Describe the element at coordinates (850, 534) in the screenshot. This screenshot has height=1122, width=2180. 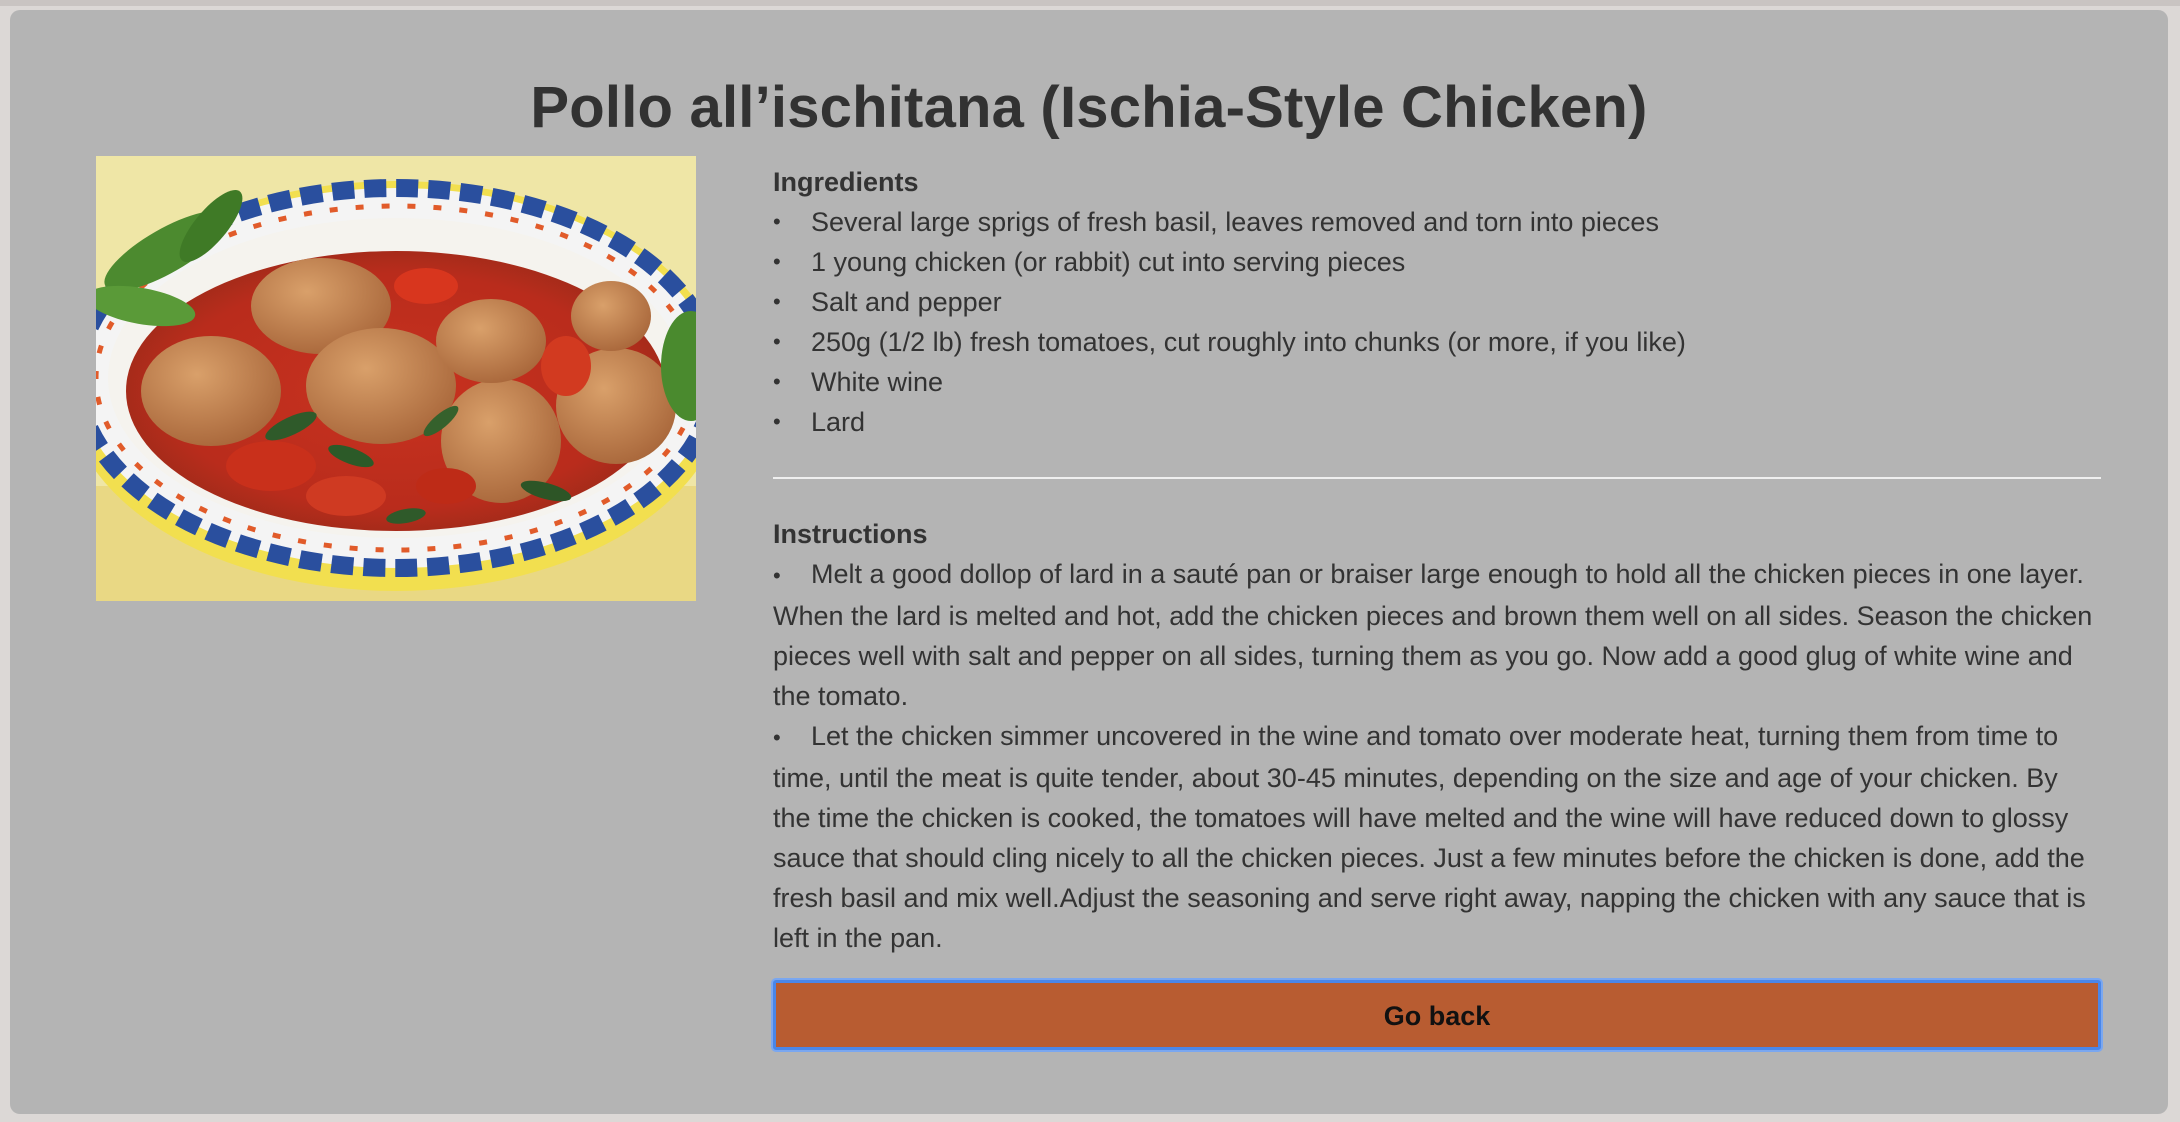
I see `instructions-heading: Instructions` at that location.